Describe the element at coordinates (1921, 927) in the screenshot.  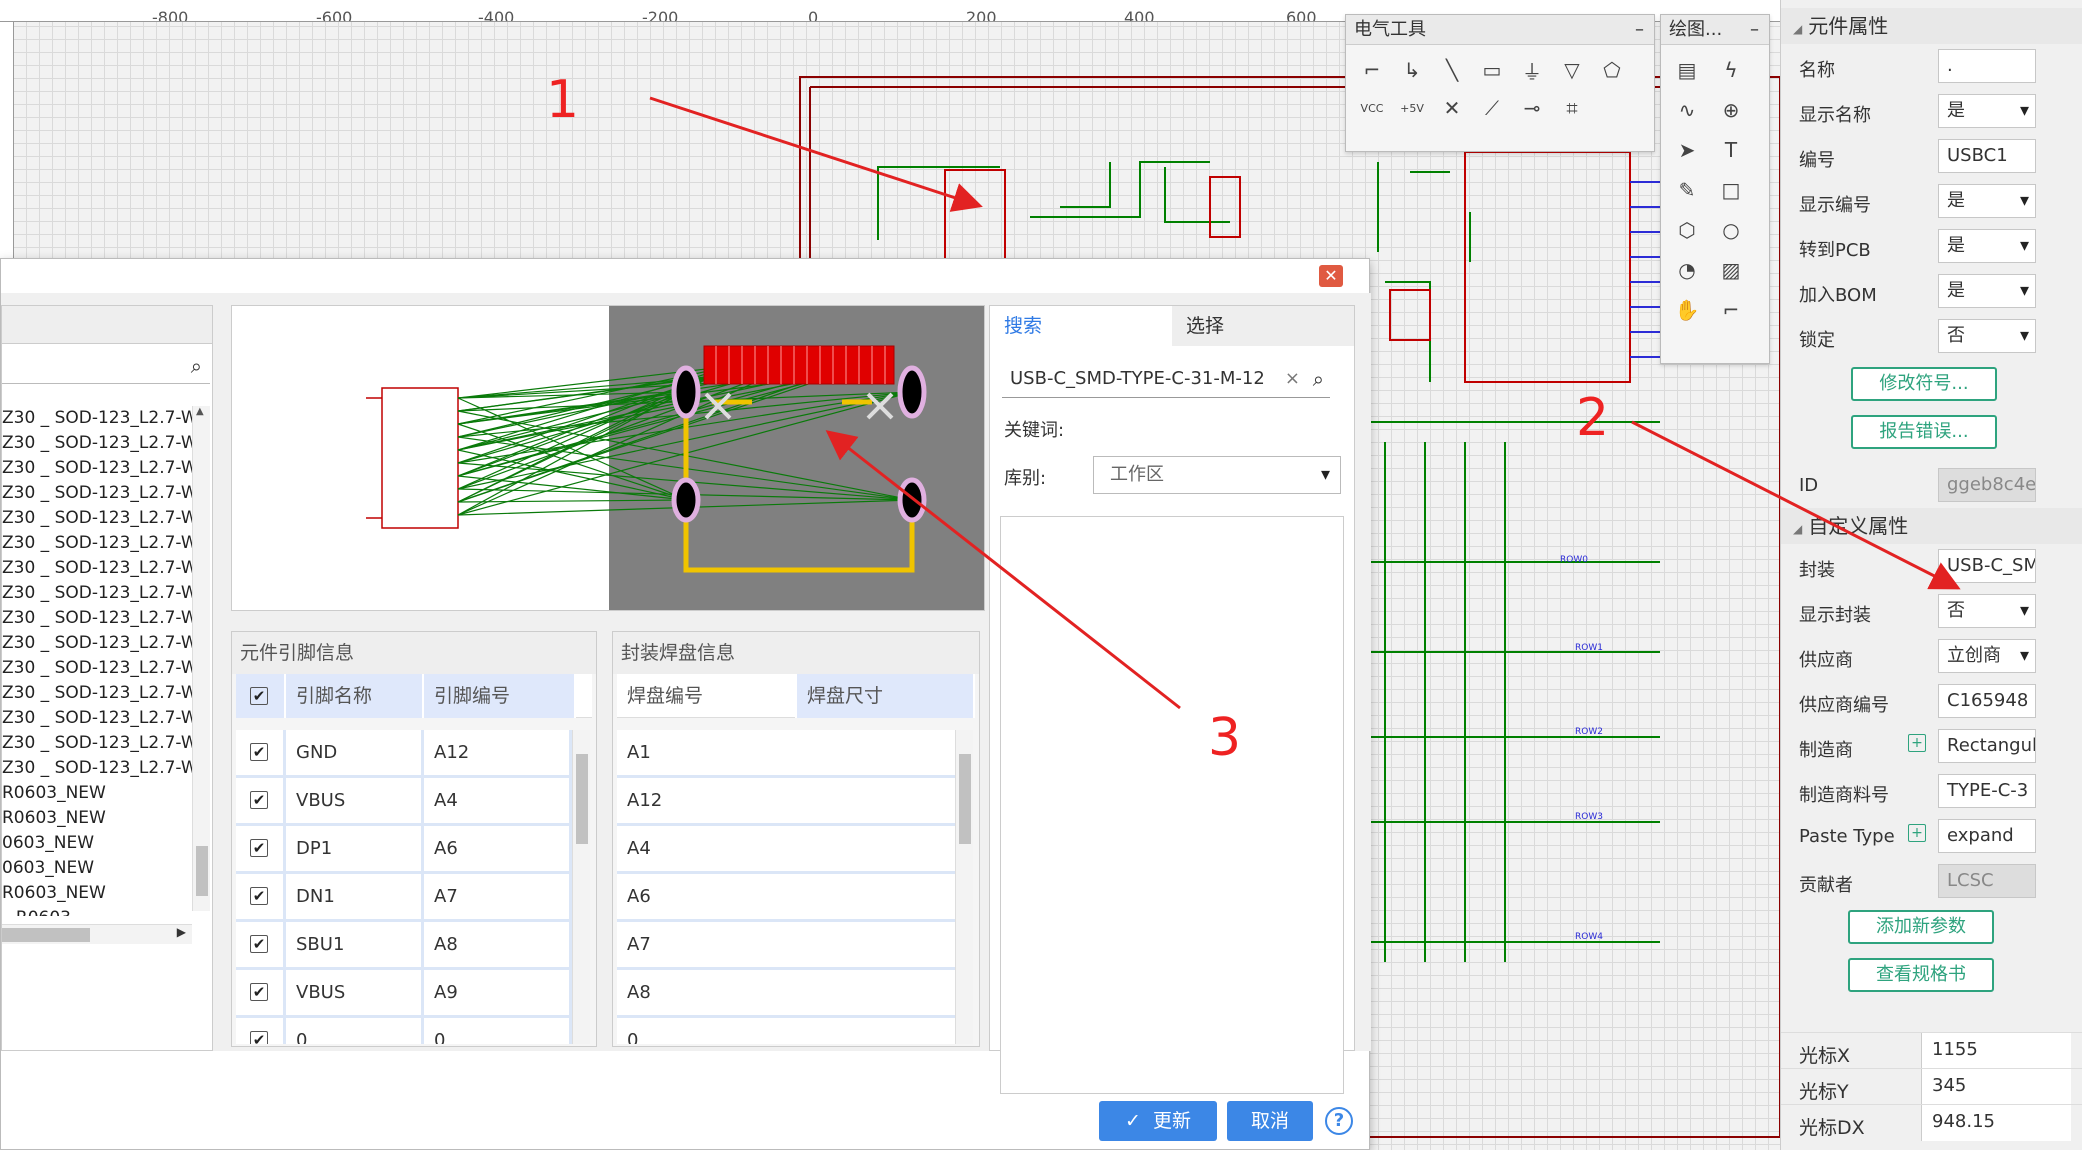
I see `add-param-button: 添加新参数` at that location.